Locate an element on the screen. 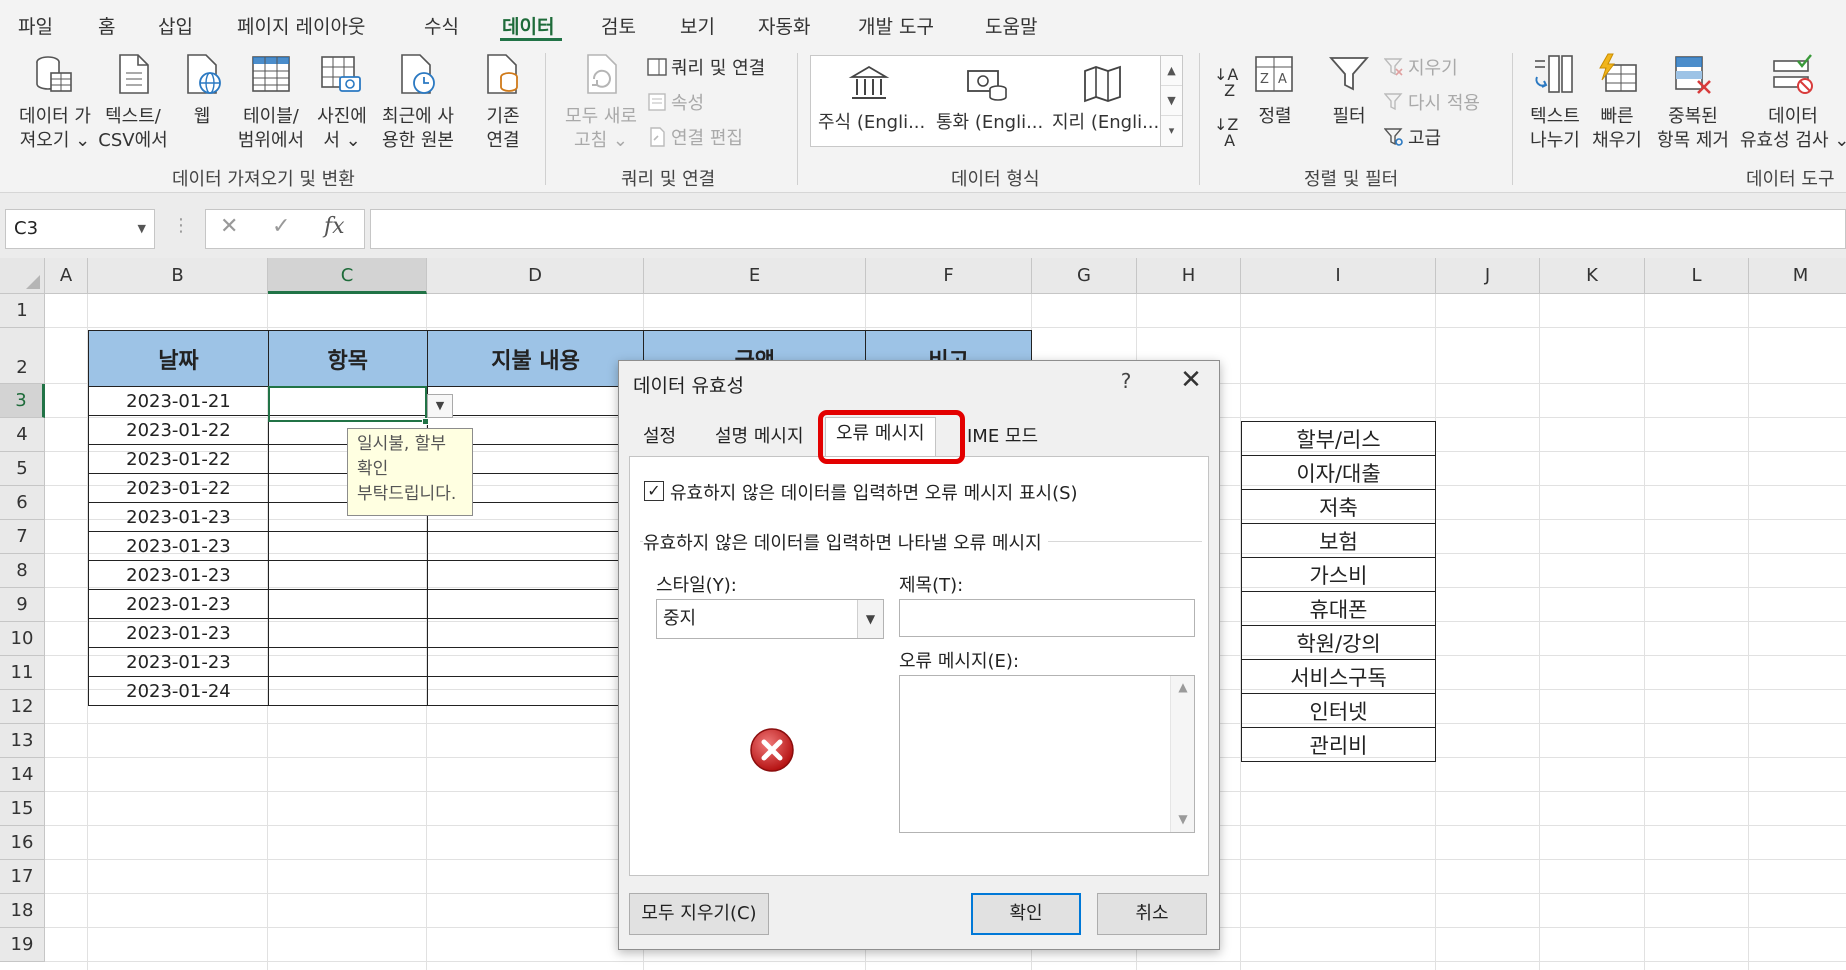 Image resolution: width=1846 pixels, height=970 pixels. column-header-a: A is located at coordinates (66, 276).